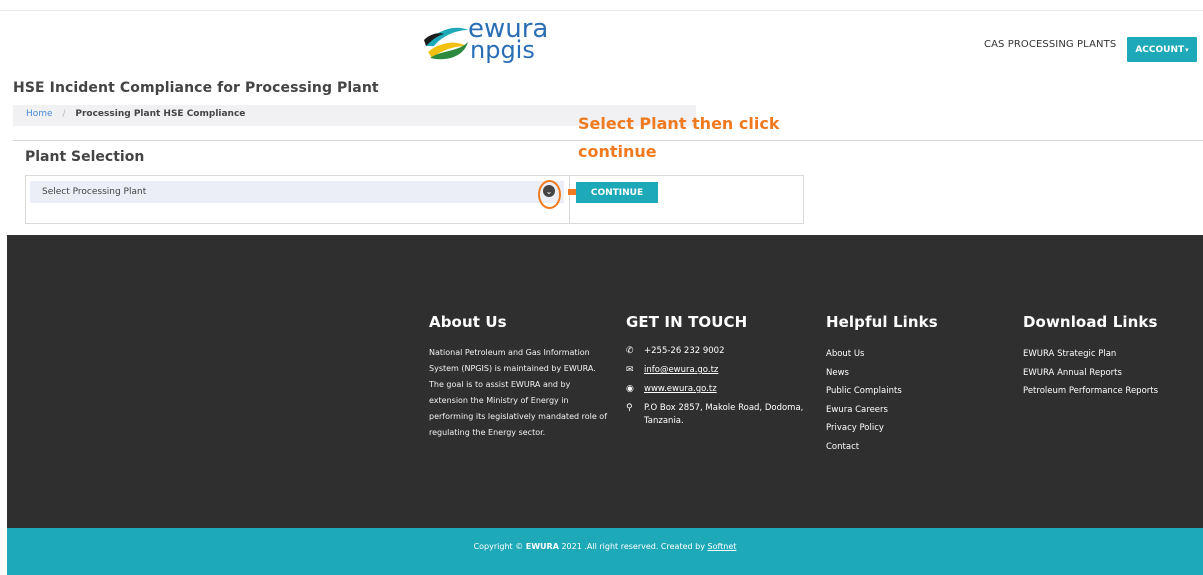  Describe the element at coordinates (629, 408) in the screenshot. I see `map-pin-icon: ⚲` at that location.